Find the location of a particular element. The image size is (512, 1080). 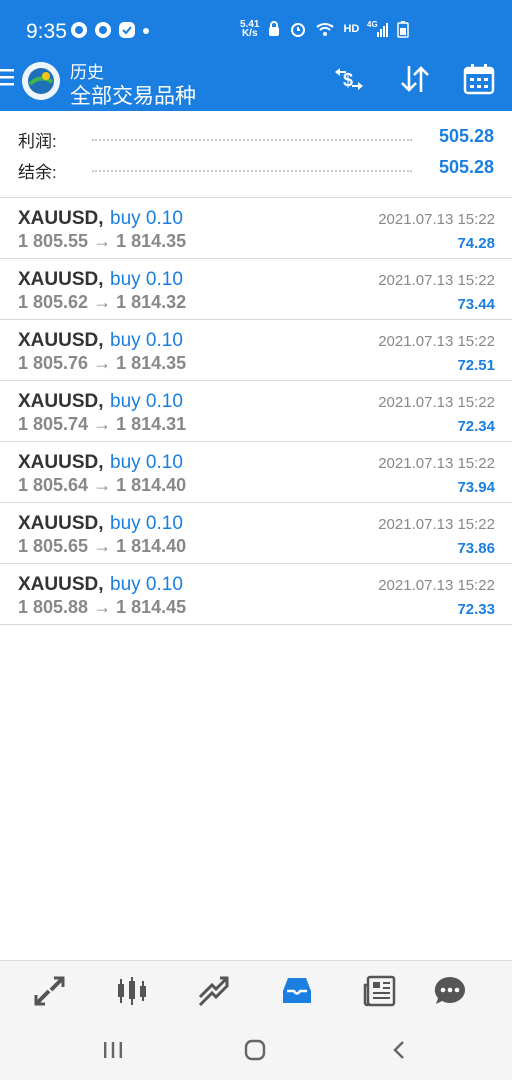

deal-profit: 73.86 is located at coordinates (476, 548).